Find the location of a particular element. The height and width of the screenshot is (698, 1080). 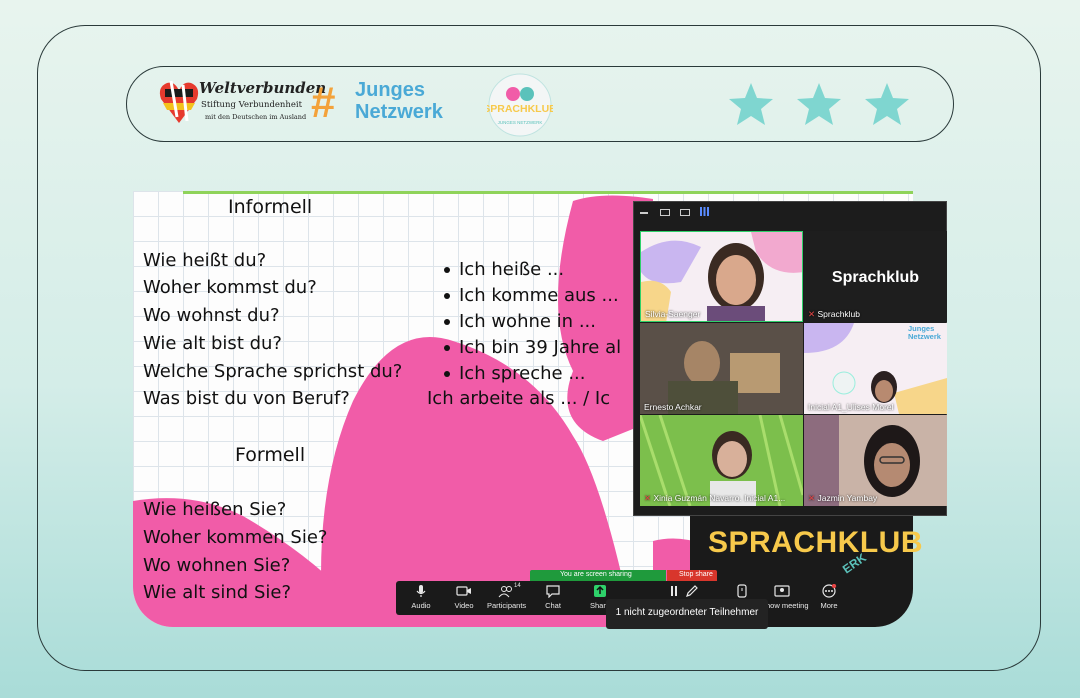

video-tile: Junges Netzwerk Inicial A1_Ulises Morel is located at coordinates (875, 368).